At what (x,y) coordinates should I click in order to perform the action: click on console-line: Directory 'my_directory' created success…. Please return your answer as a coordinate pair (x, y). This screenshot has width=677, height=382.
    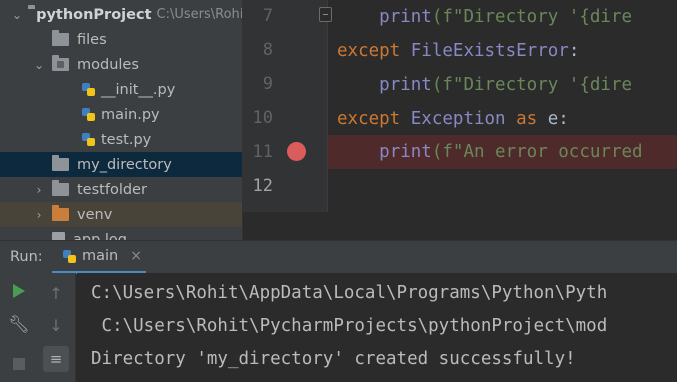
    Looking at the image, I should click on (333, 359).